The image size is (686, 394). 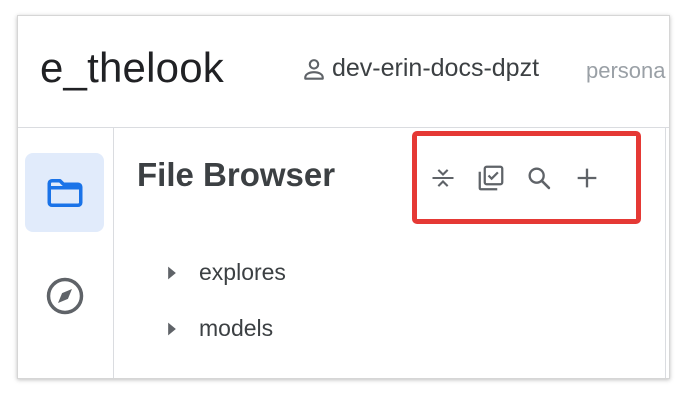 I want to click on file-browser-title: File Browser, so click(x=236, y=174).